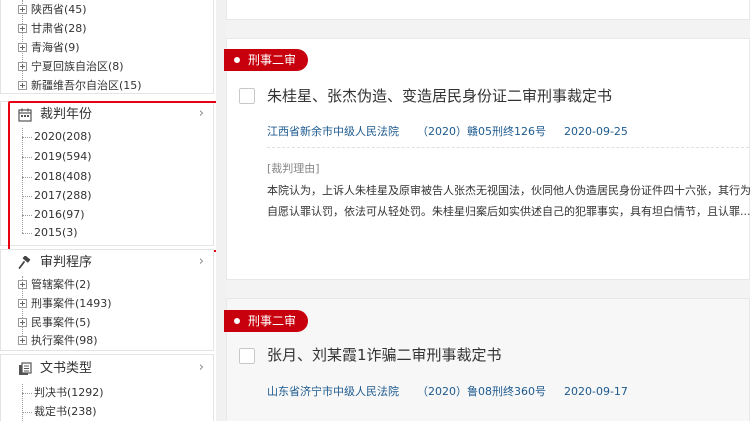 Image resolution: width=750 pixels, height=421 pixels. Describe the element at coordinates (439, 96) in the screenshot. I see `case-title-link: 朱桂星、张杰伪造、变造居民身份证二审刑事裁定书` at that location.